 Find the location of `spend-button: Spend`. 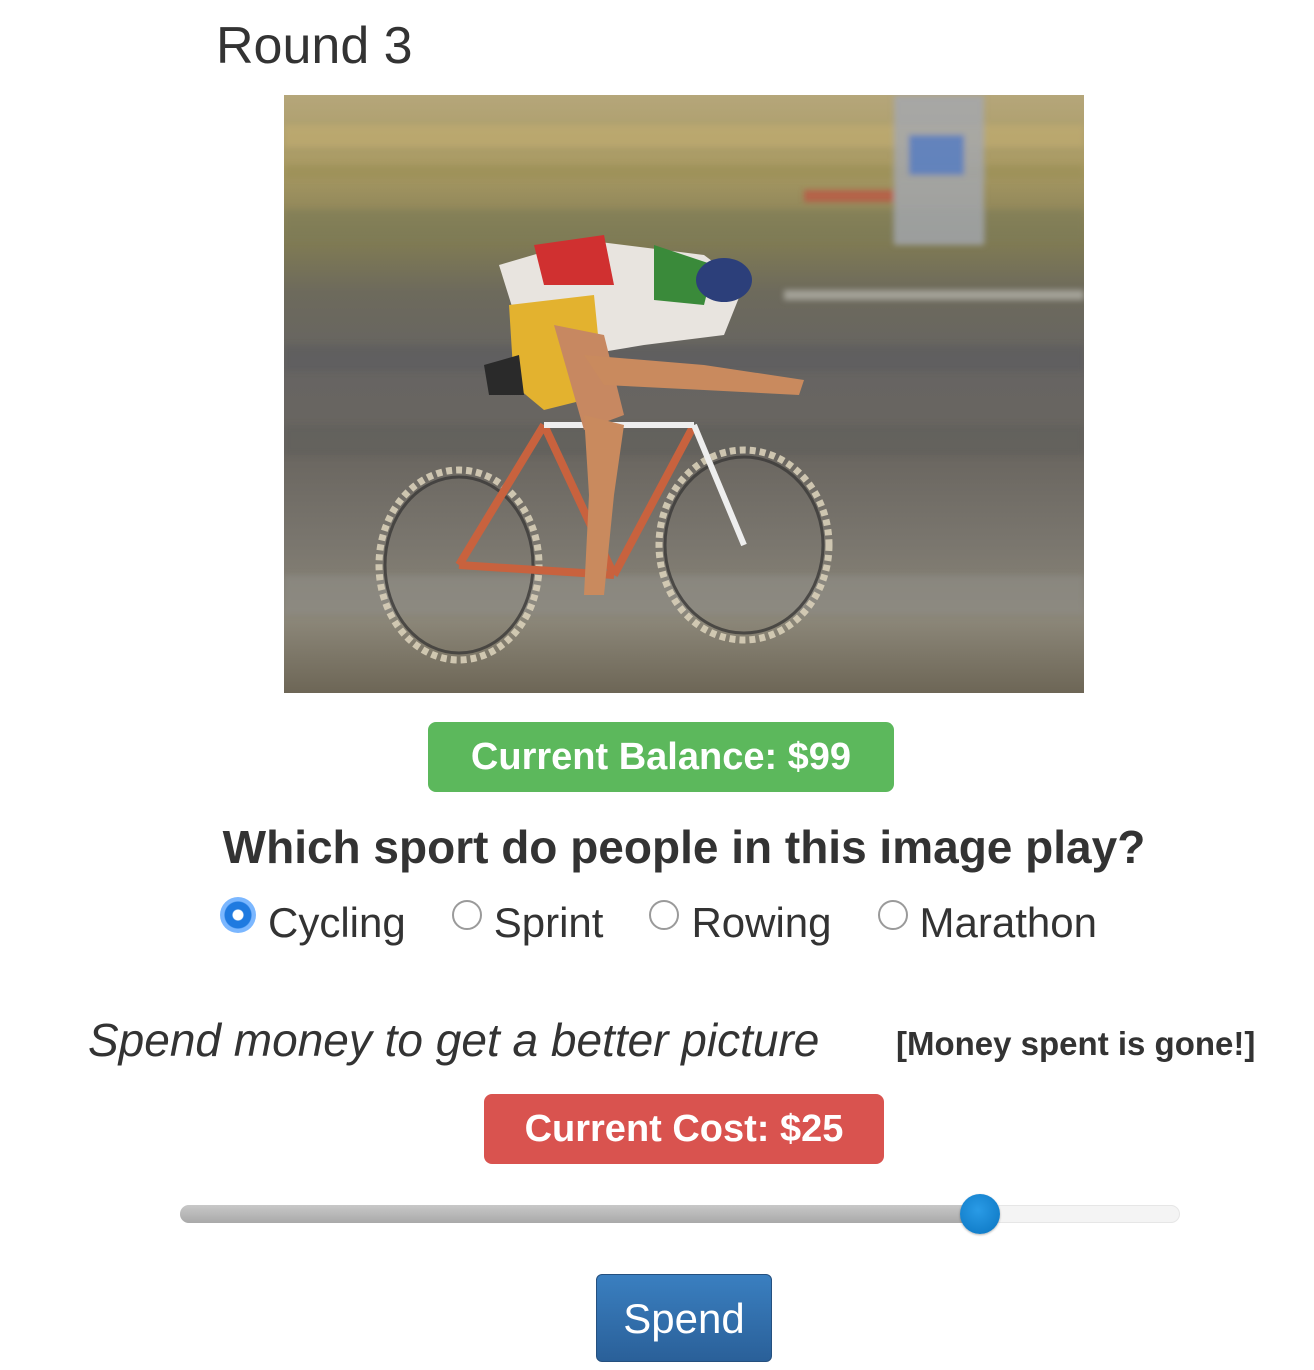

spend-button: Spend is located at coordinates (684, 1318).